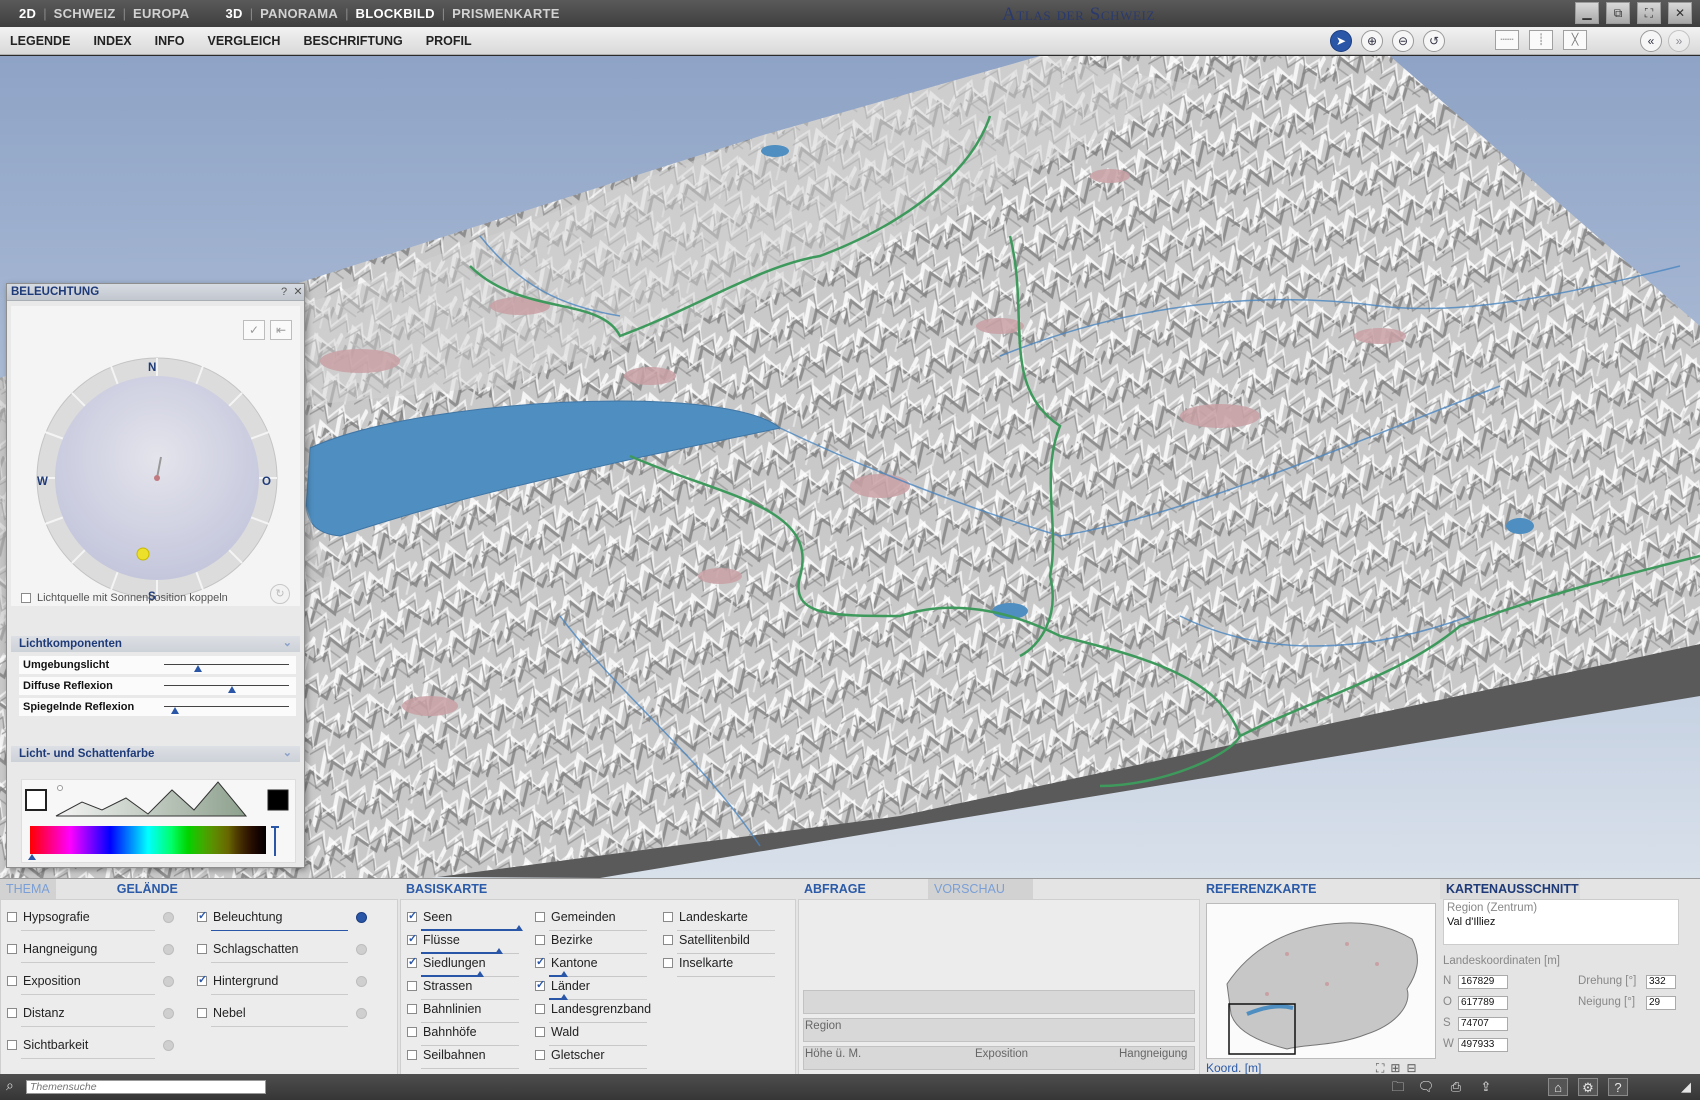 The image size is (1700, 1100). Describe the element at coordinates (1341, 41) in the screenshot. I see `pointer-icon: ➤` at that location.